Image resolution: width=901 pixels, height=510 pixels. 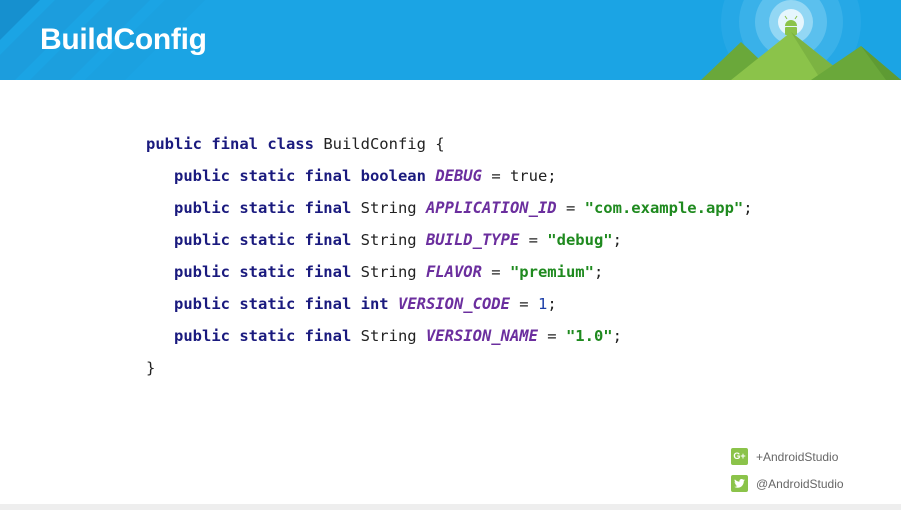 What do you see at coordinates (472, 240) in the screenshot?
I see `code-field: BUILD_TYPE` at bounding box center [472, 240].